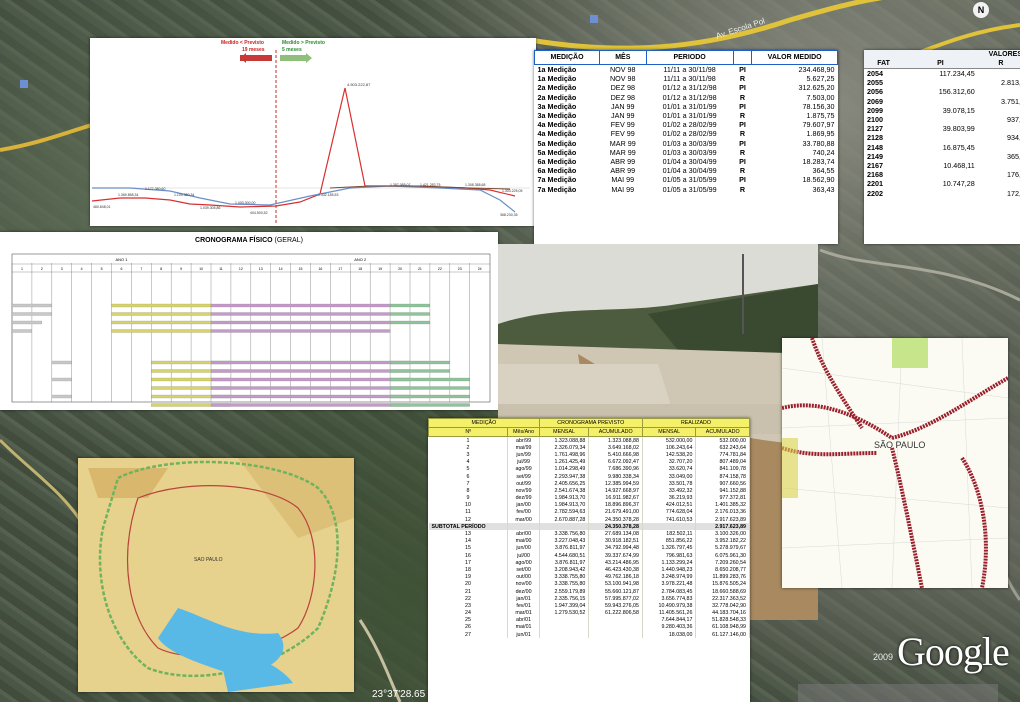 Image resolution: width=1020 pixels, height=702 pixels. I want to click on table-cell: 78.156,30, so click(818, 106).